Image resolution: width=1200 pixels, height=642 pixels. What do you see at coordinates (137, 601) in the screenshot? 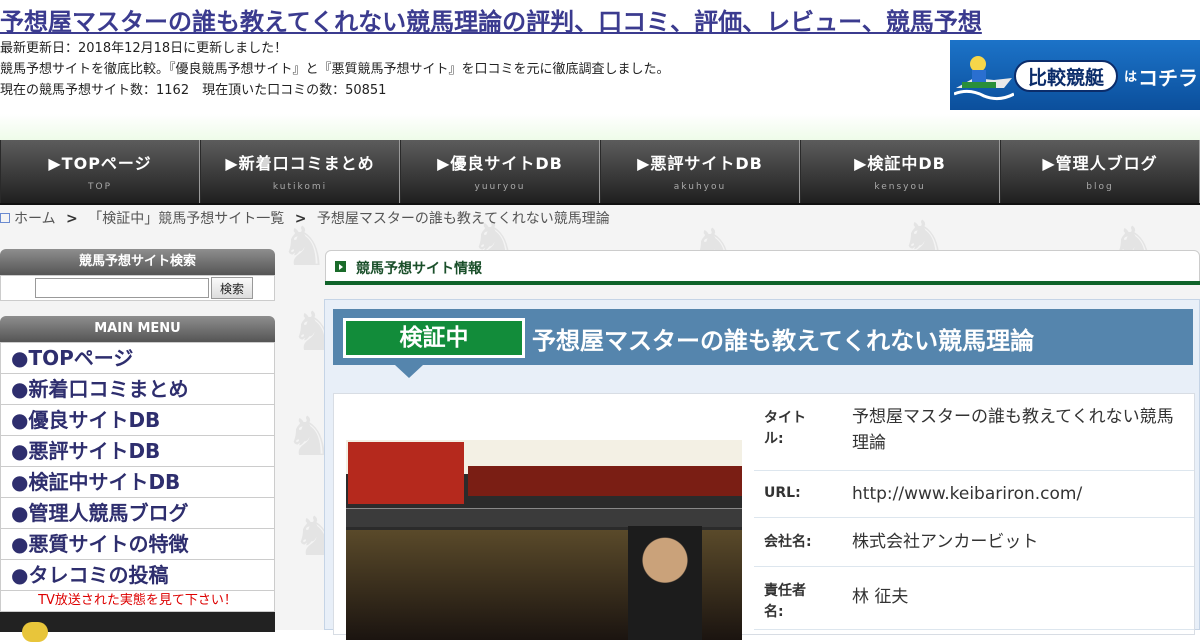
I see `tv-note-link: TV放送された実態を見て下さい！` at bounding box center [137, 601].